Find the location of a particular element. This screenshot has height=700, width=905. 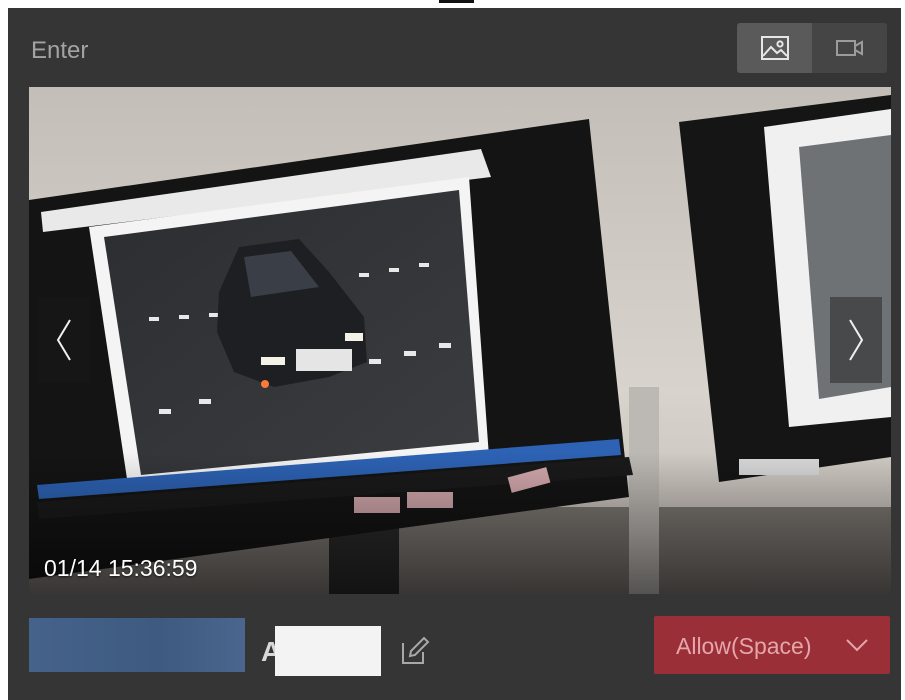

picture-mode-button is located at coordinates (774, 48).